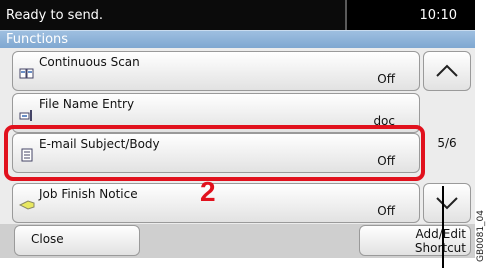  What do you see at coordinates (88, 194) in the screenshot?
I see `list-item-label: Job Finish Notice` at bounding box center [88, 194].